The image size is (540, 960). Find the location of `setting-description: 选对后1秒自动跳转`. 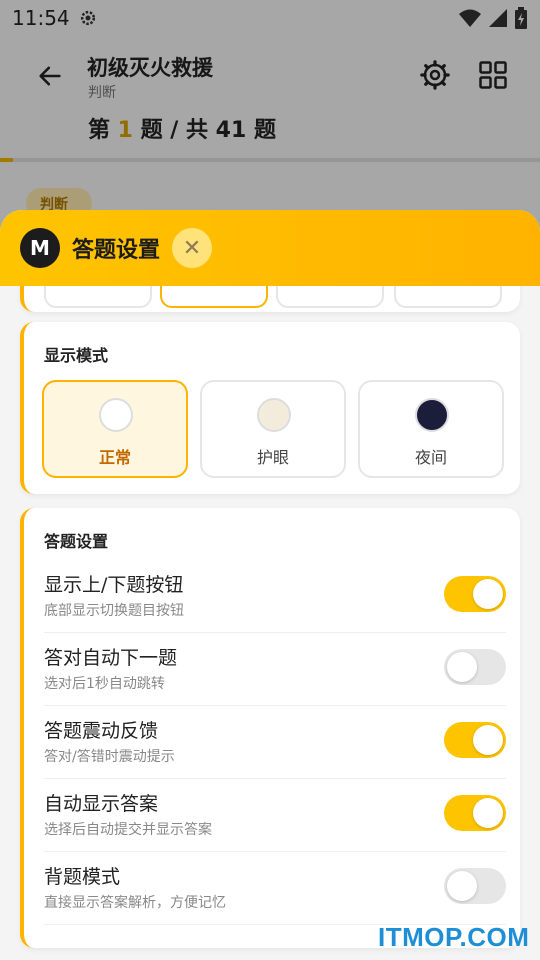

setting-description: 选对后1秒自动跳转 is located at coordinates (104, 684).